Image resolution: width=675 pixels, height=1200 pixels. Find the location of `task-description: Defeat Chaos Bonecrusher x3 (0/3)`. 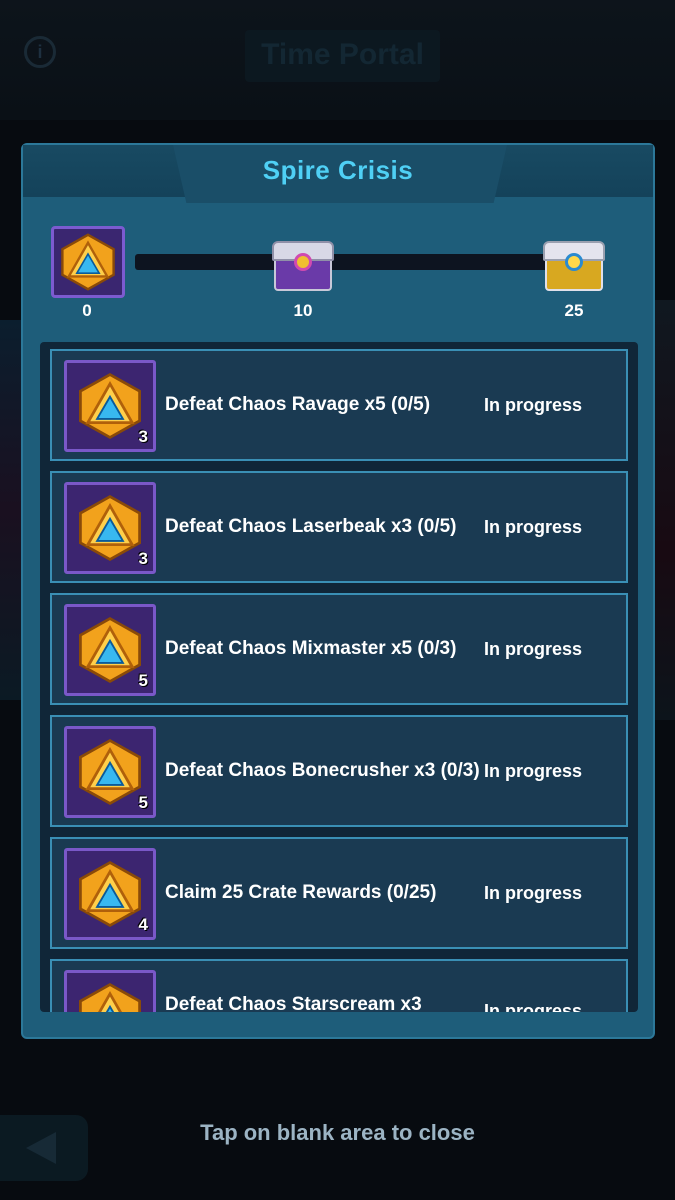

task-description: Defeat Chaos Bonecrusher x3 (0/3) is located at coordinates (322, 770).